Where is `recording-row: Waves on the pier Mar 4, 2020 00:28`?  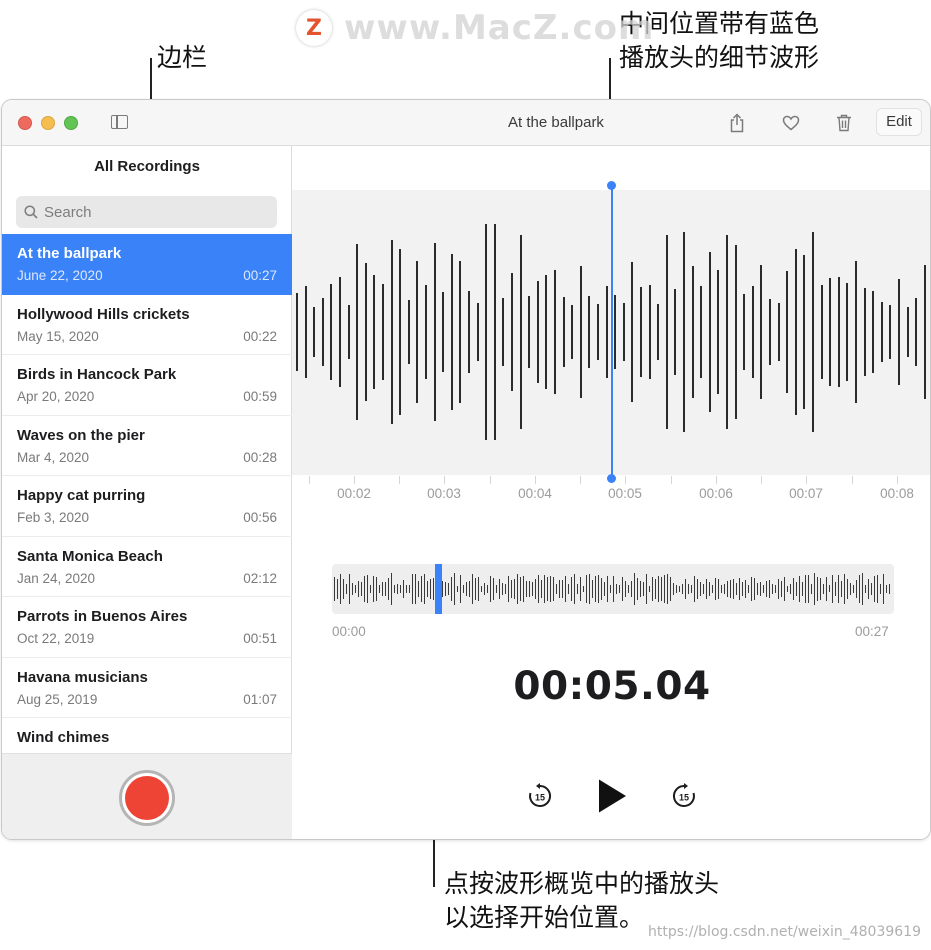
recording-row: Waves on the pier Mar 4, 2020 00:28 is located at coordinates (147, 446).